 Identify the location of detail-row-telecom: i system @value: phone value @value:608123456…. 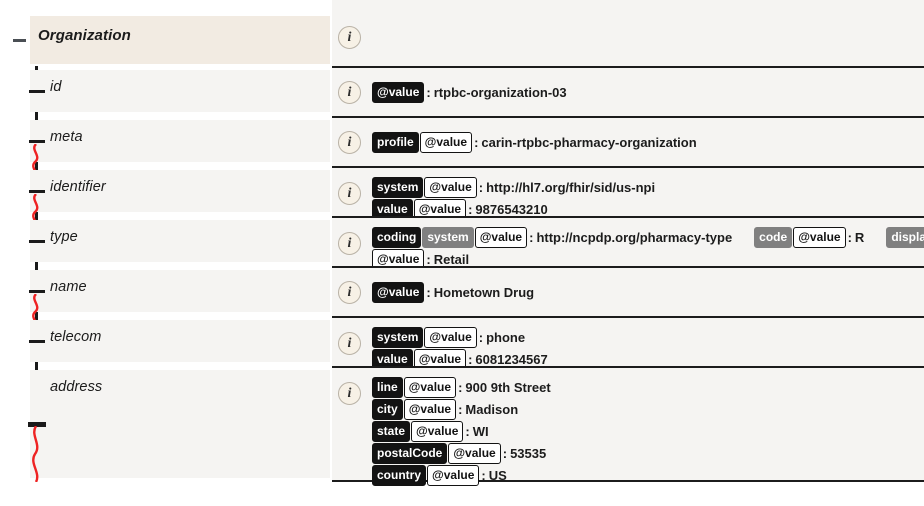
(628, 343).